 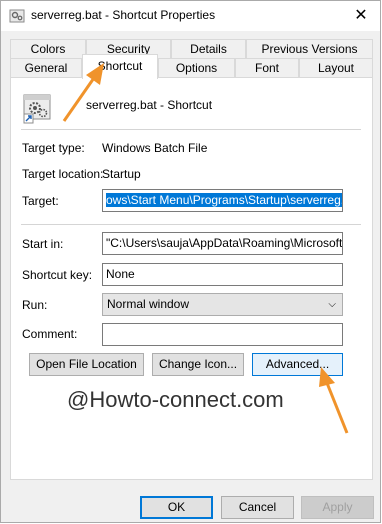 What do you see at coordinates (57, 275) in the screenshot?
I see `shortcut-key-label: Shortcut key:` at bounding box center [57, 275].